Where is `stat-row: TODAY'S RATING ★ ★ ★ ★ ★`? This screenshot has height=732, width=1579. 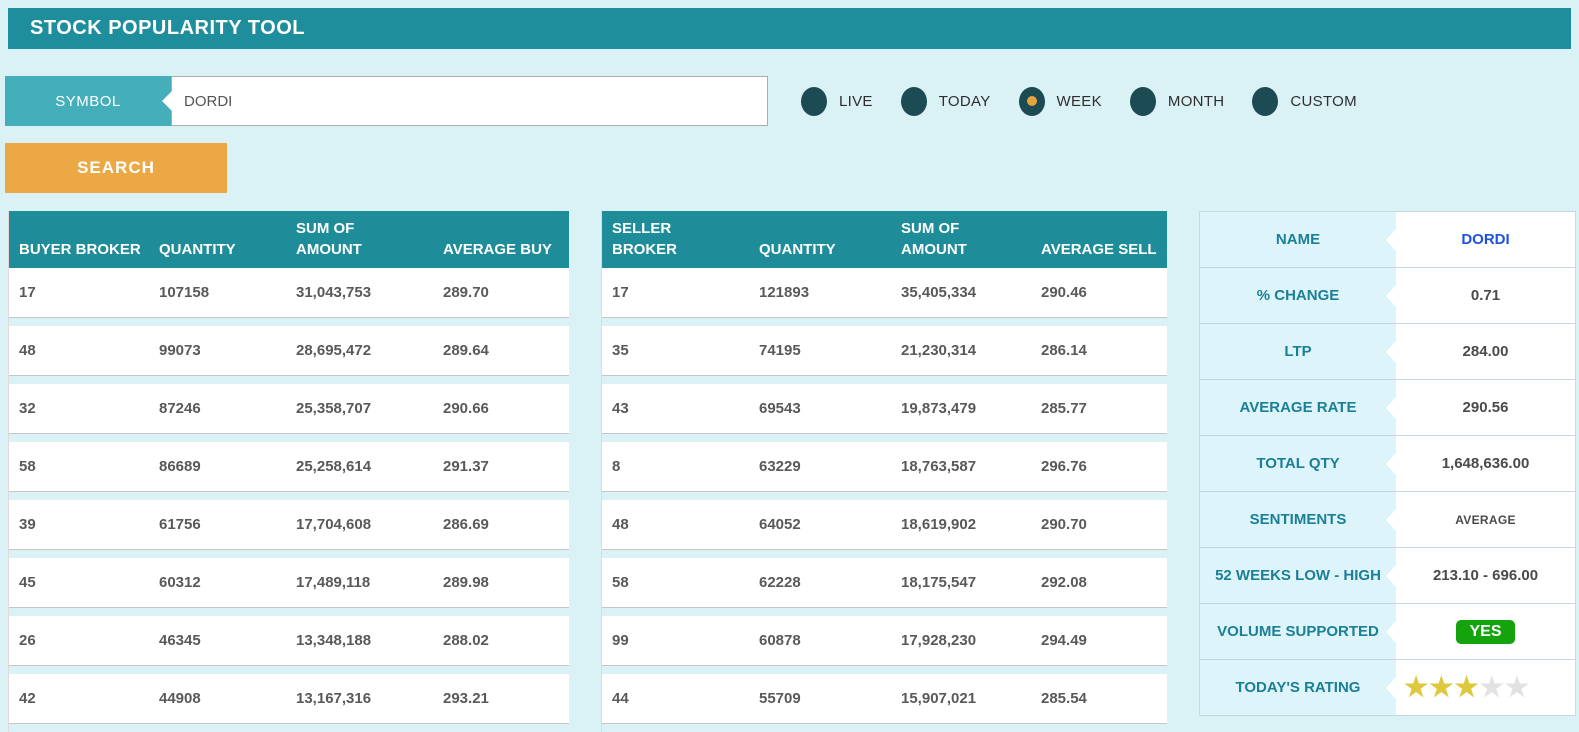 stat-row: TODAY'S RATING ★ ★ ★ ★ ★ is located at coordinates (1387, 688).